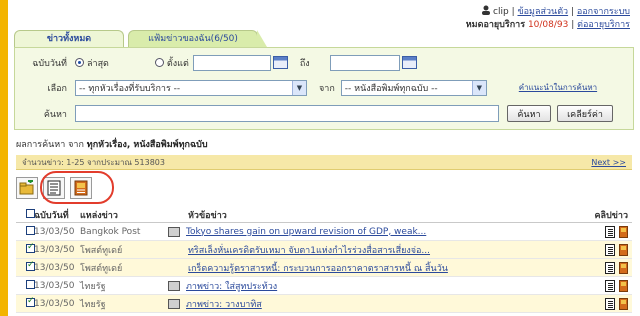 This screenshot has height=316, width=640. Describe the element at coordinates (231, 62) in the screenshot. I see `date-from-input` at that location.